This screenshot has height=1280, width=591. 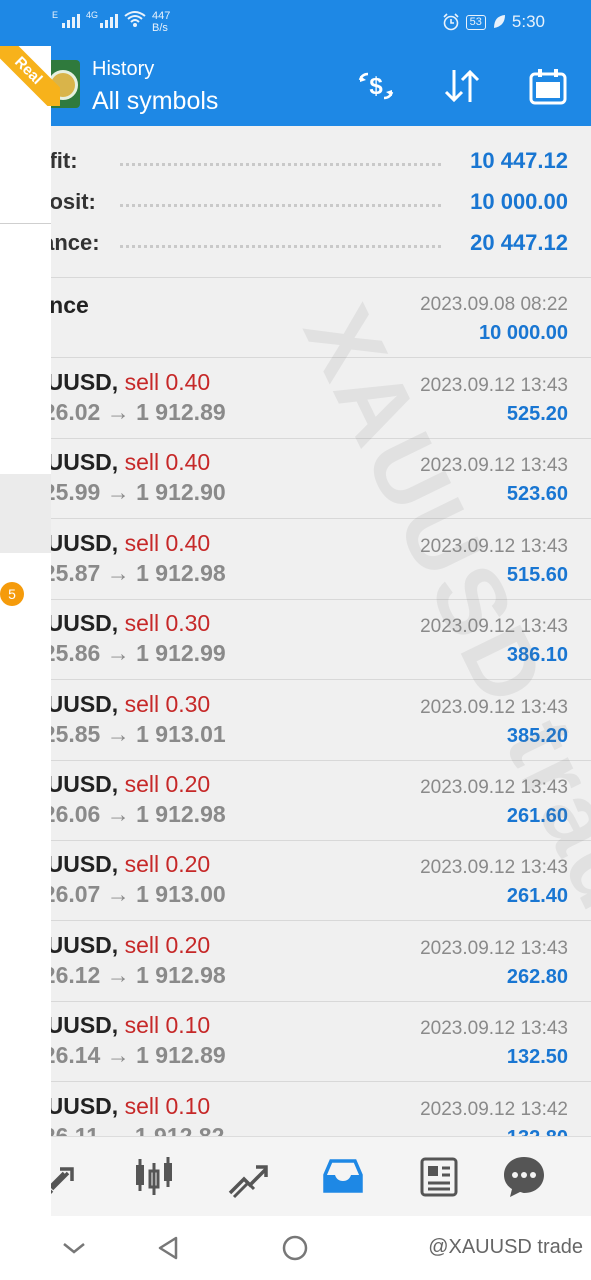 I want to click on summary-profit-row: ofit: 10 447.12, so click(x=295, y=160).